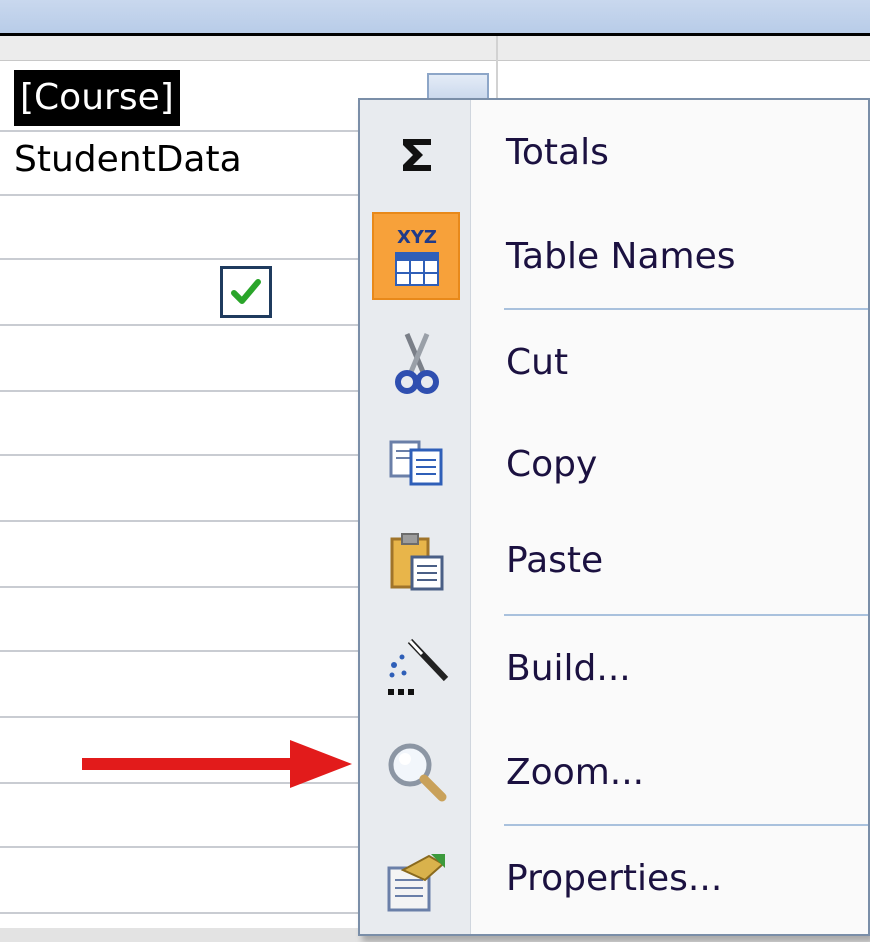 The height and width of the screenshot is (942, 870). What do you see at coordinates (555, 560) in the screenshot?
I see `menu-item-label: Paste` at bounding box center [555, 560].